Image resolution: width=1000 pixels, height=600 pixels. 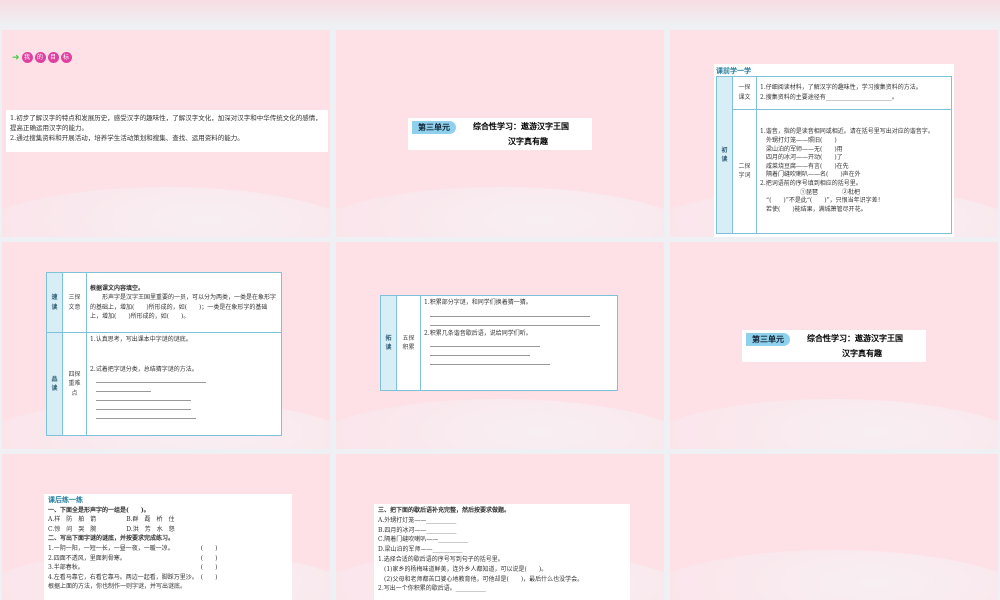 What do you see at coordinates (420, 550) in the screenshot?
I see `exercise-line: D.梁山泊的军师——__________` at bounding box center [420, 550].